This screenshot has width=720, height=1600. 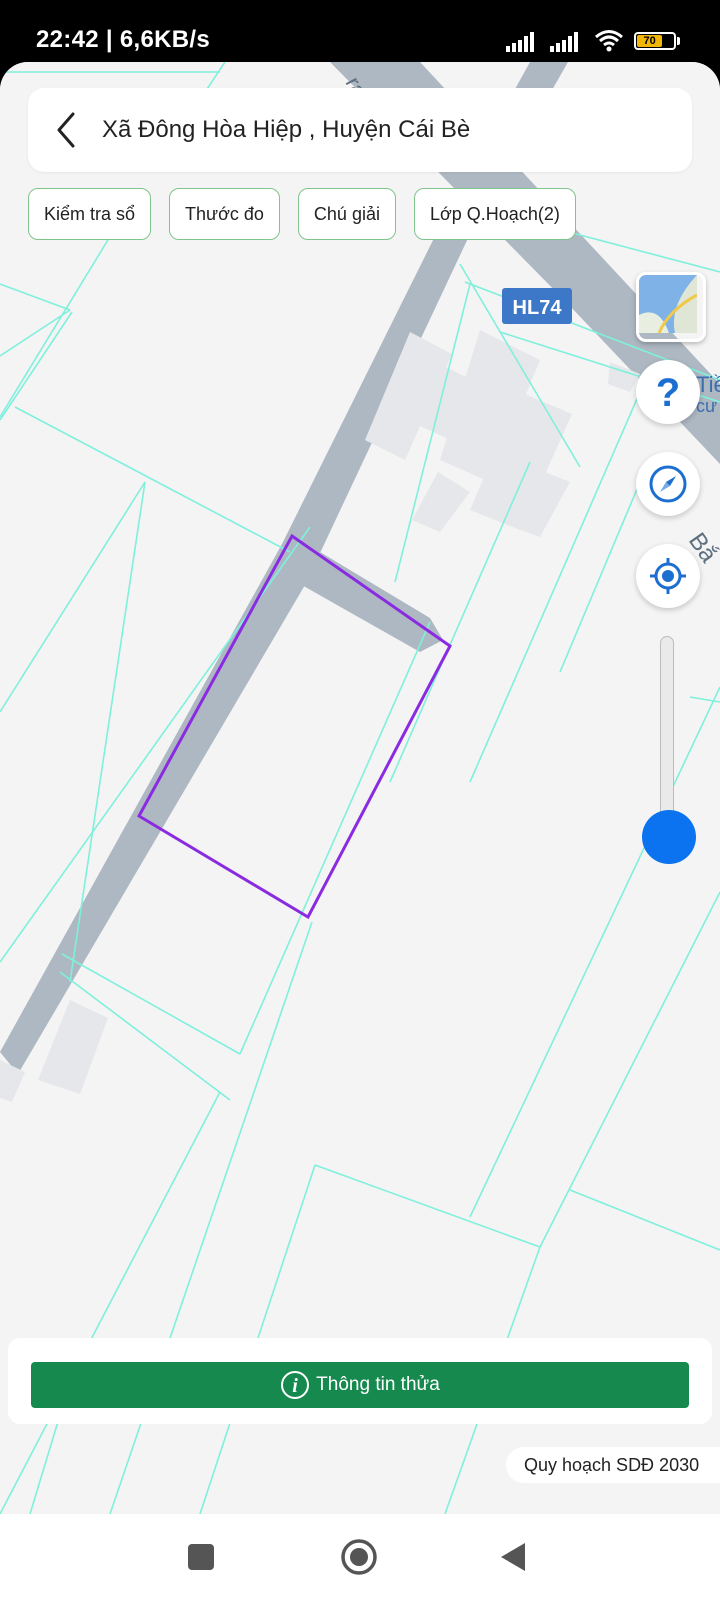 I want to click on header-bar: Xã Đông Hòa Hiệp , Huyện Cái Bè, so click(x=360, y=130).